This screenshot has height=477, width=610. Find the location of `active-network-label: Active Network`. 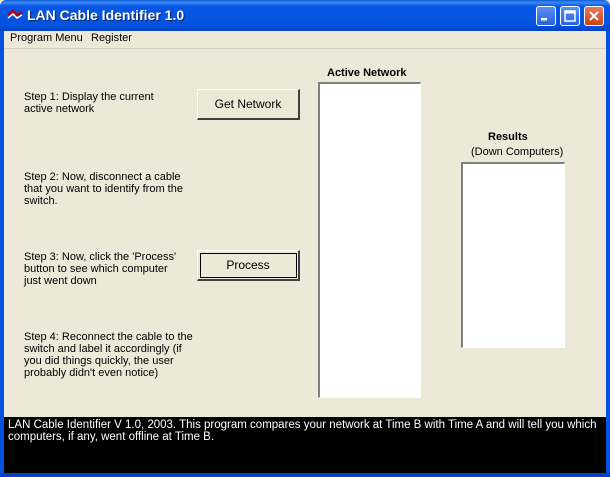

active-network-label: Active Network is located at coordinates (367, 73).